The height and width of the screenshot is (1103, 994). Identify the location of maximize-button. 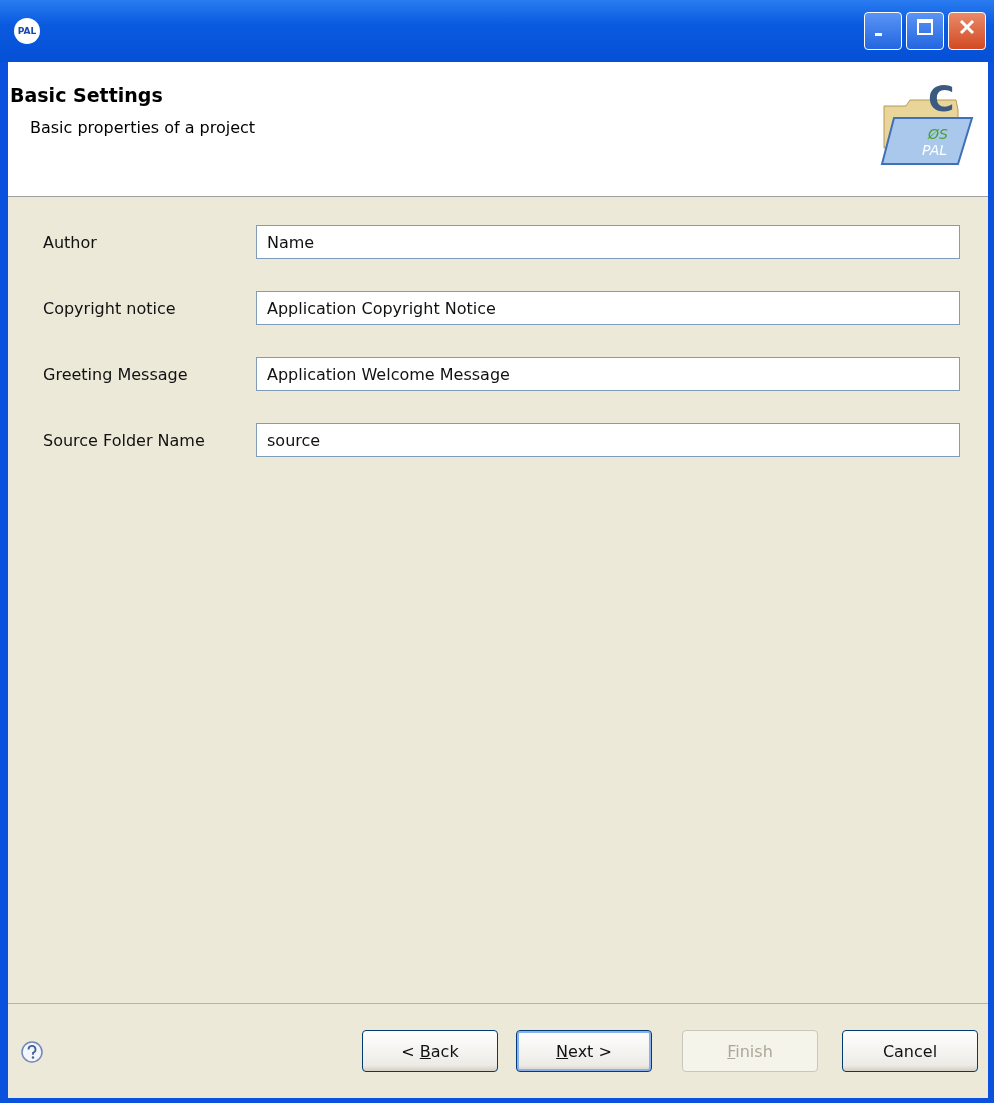
(925, 31).